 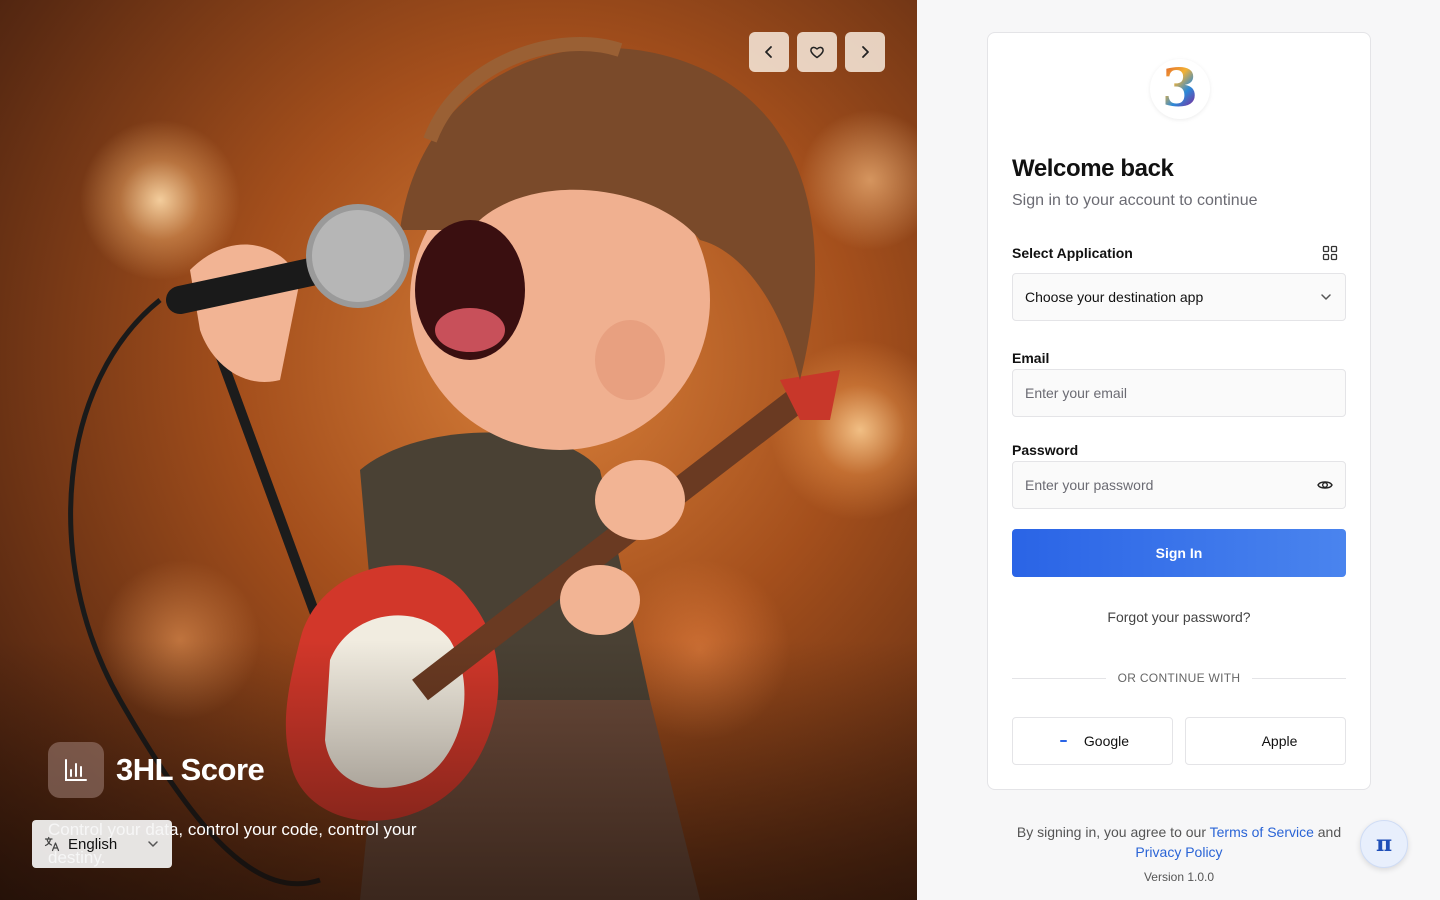 What do you see at coordinates (1114, 297) in the screenshot?
I see `application-select-value: Choose your destination app` at bounding box center [1114, 297].